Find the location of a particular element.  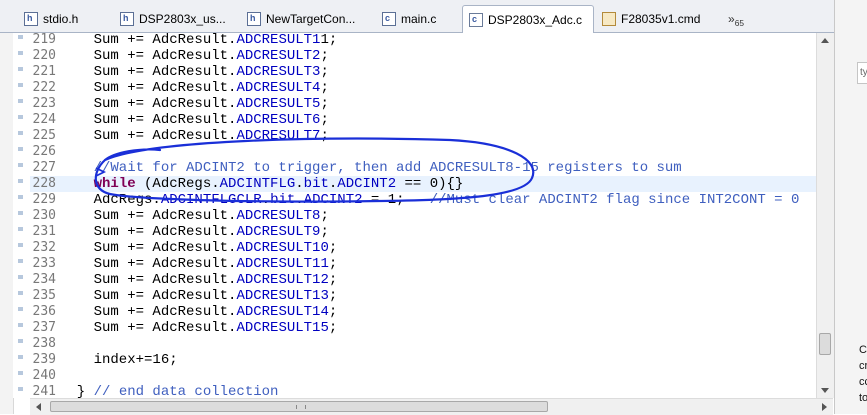

line-number: 231 is located at coordinates (44, 231).